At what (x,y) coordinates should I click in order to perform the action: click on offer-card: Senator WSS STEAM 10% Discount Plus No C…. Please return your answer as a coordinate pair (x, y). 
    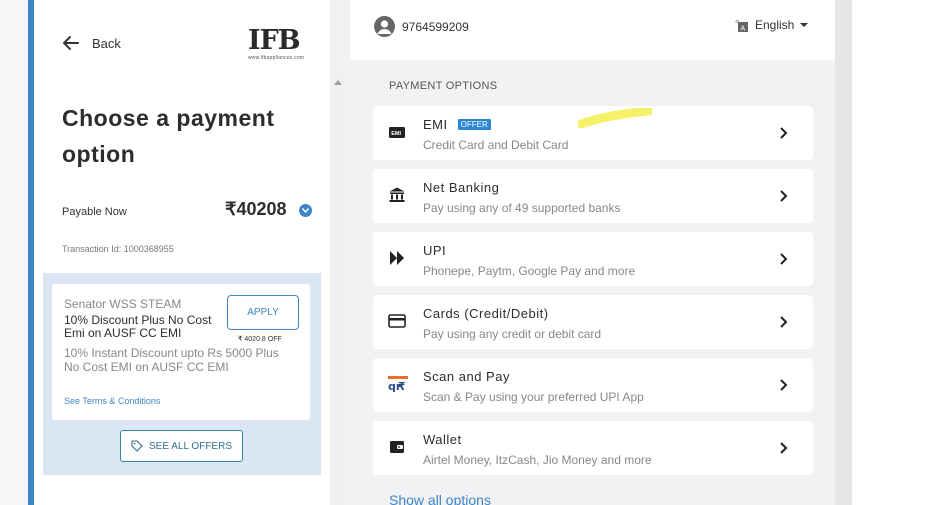
    Looking at the image, I should click on (181, 352).